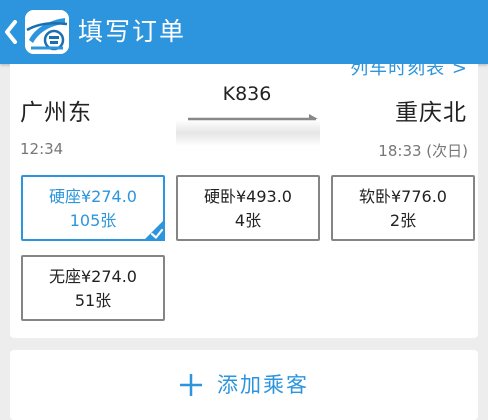 This screenshot has height=420, width=488. Describe the element at coordinates (248, 130) in the screenshot. I see `route-arrow-icon` at that location.